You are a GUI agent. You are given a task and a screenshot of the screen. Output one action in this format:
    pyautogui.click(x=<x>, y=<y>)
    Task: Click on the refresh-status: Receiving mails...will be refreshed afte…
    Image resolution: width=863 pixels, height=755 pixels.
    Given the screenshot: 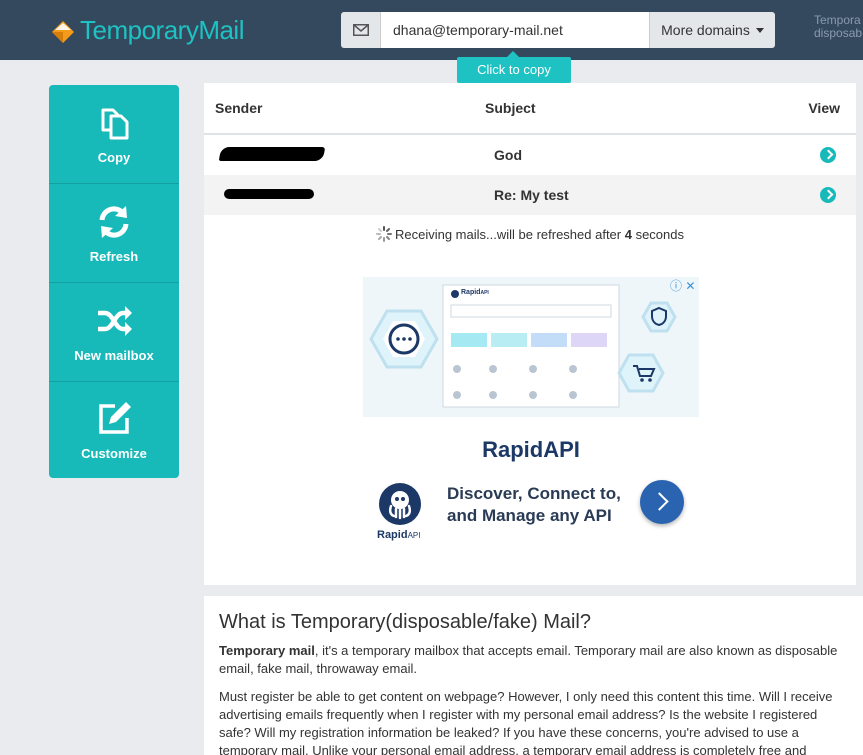 What is the action you would take?
    pyautogui.click(x=530, y=234)
    